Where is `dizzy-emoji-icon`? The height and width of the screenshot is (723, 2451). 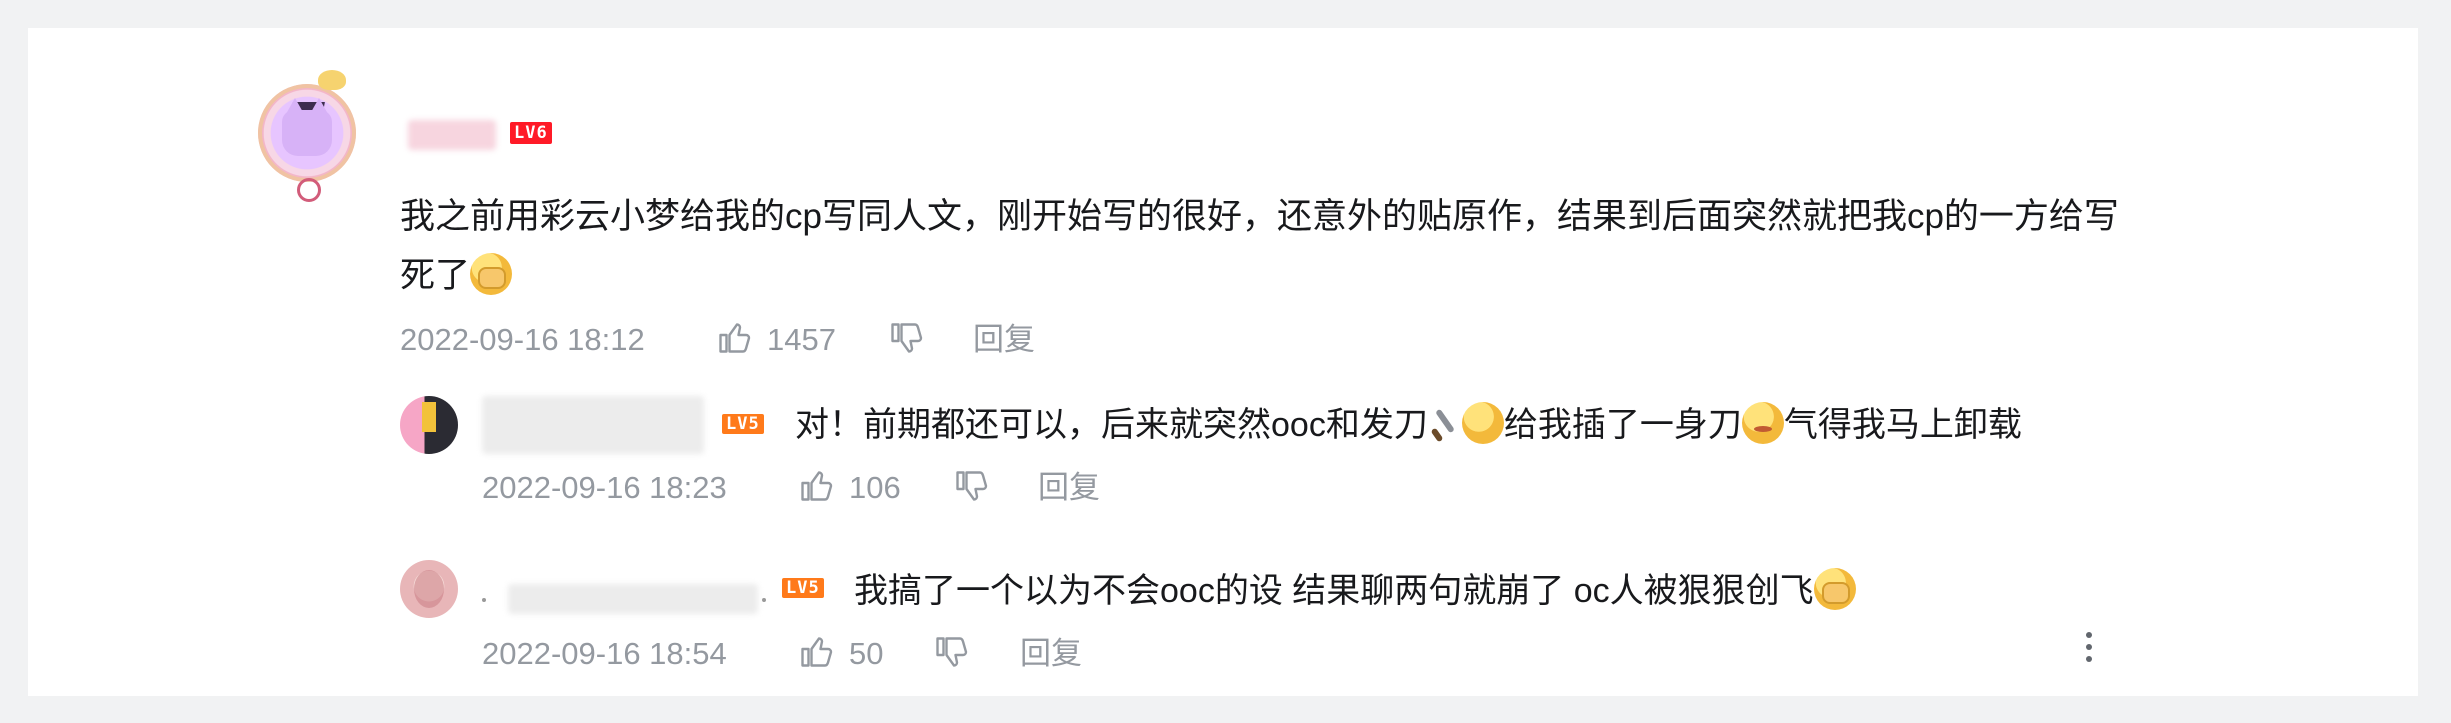
dizzy-emoji-icon is located at coordinates (1762, 423).